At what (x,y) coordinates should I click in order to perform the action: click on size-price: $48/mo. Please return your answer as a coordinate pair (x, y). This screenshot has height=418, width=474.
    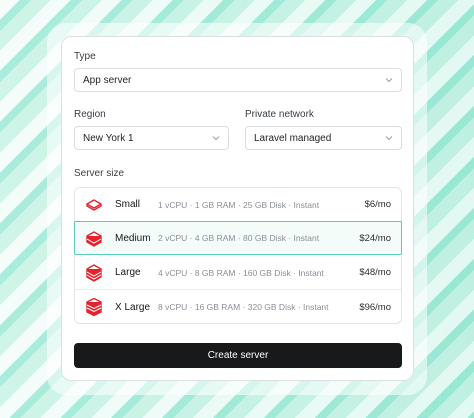
    Looking at the image, I should click on (375, 272).